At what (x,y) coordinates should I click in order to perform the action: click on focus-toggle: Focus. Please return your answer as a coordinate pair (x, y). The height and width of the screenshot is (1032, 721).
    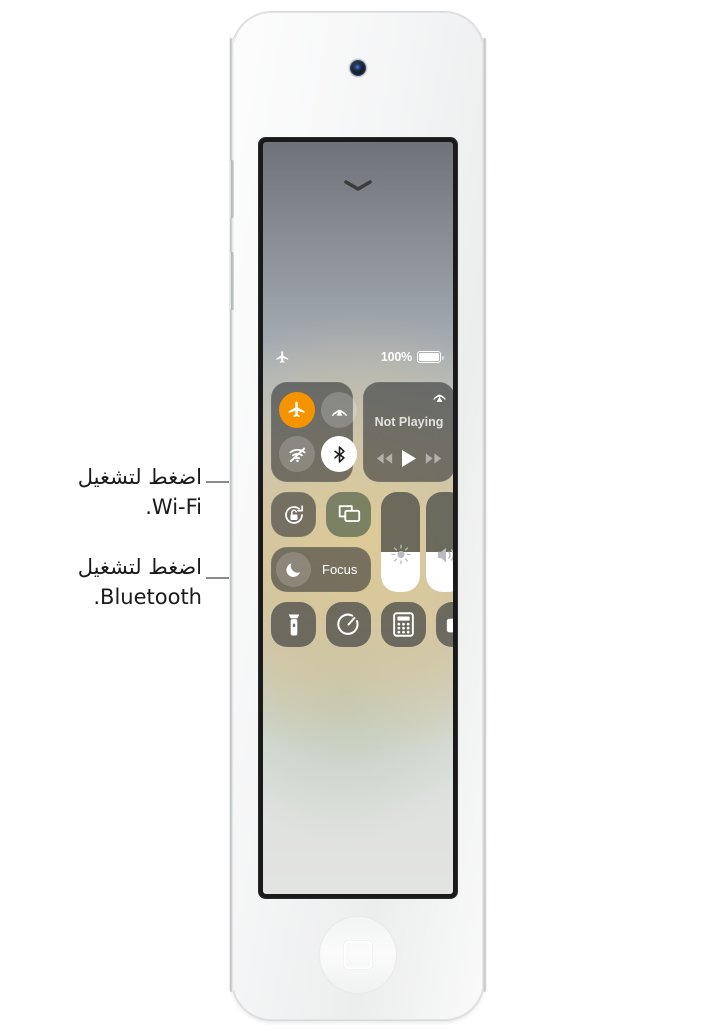
    Looking at the image, I should click on (321, 569).